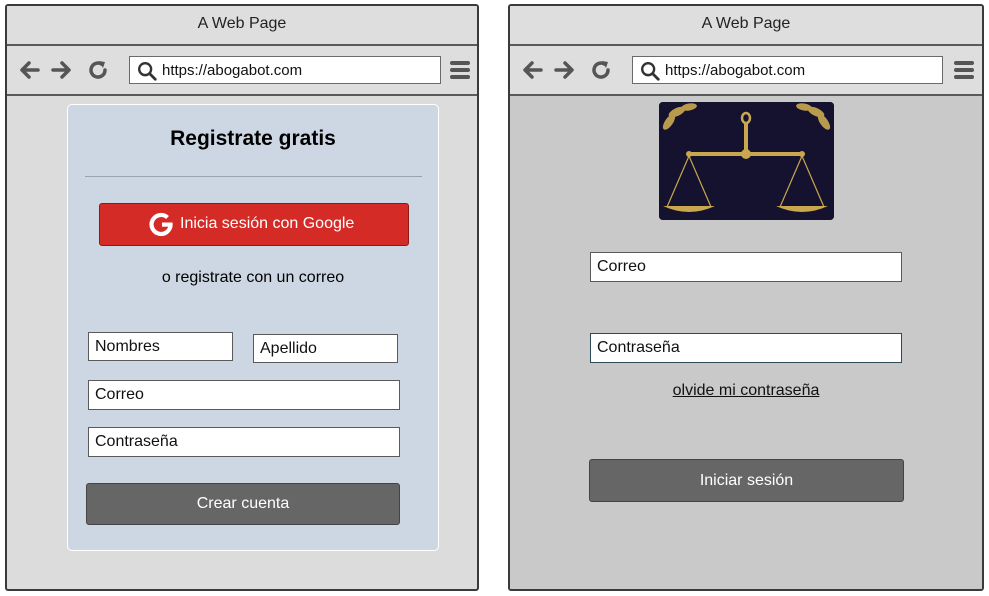  Describe the element at coordinates (160, 346) in the screenshot. I see `first-name-field: Nombres` at that location.